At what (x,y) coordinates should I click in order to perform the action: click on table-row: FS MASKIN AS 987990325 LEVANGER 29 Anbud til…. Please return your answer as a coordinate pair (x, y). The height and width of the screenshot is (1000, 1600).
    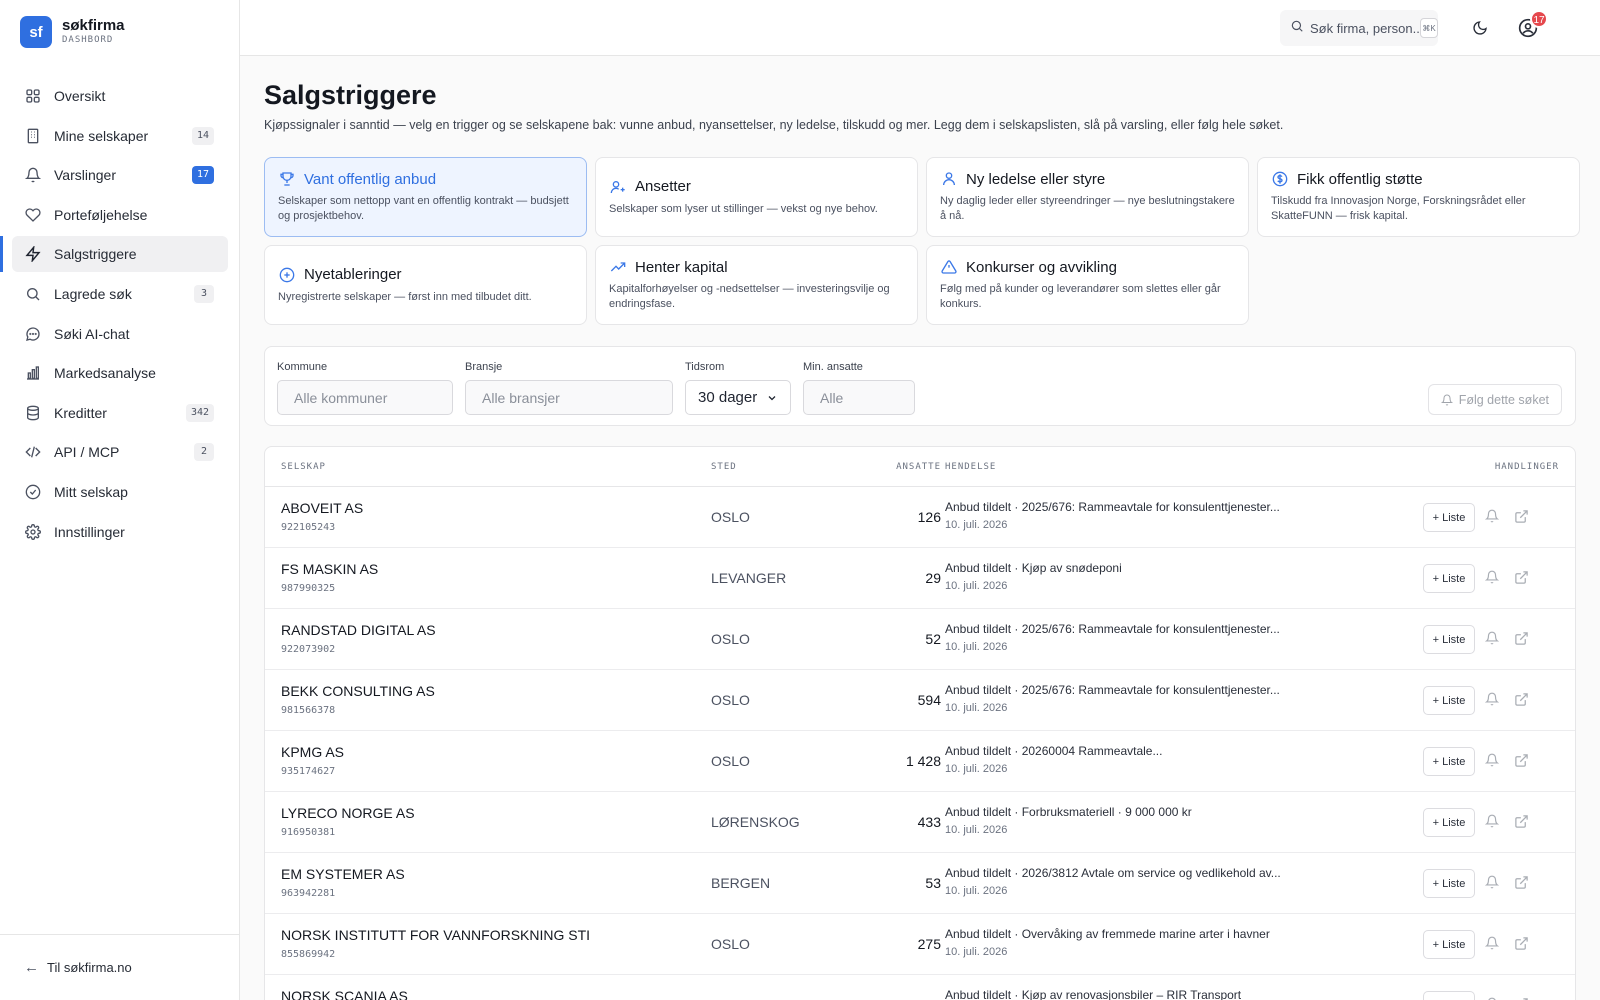
    Looking at the image, I should click on (920, 578).